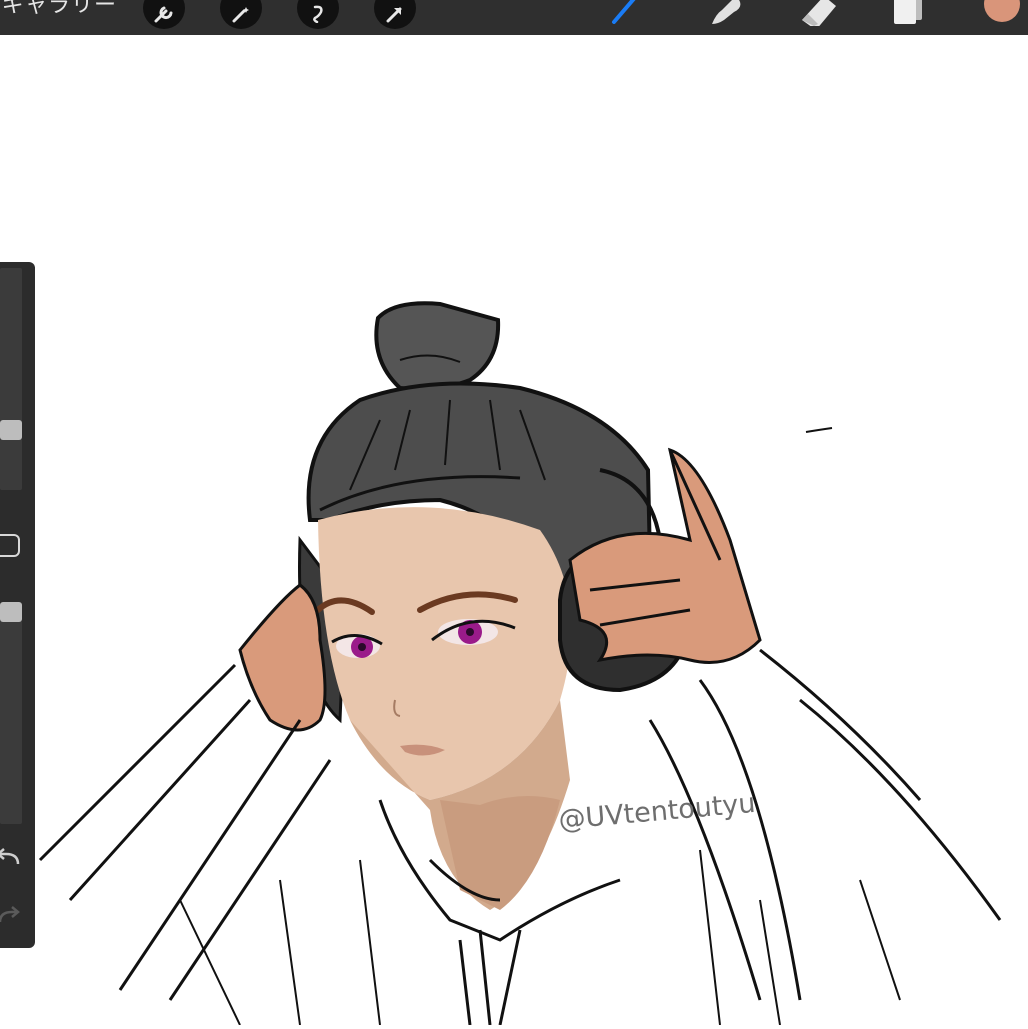  What do you see at coordinates (1002, 11) in the screenshot?
I see `color-swatch` at bounding box center [1002, 11].